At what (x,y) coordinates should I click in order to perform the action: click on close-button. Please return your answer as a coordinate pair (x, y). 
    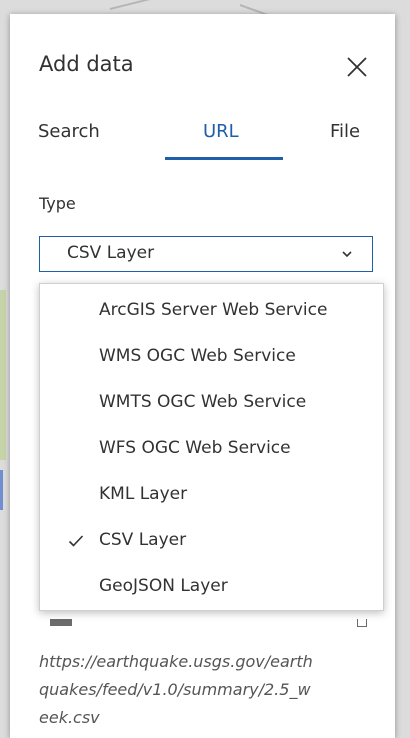
    Looking at the image, I should click on (357, 67).